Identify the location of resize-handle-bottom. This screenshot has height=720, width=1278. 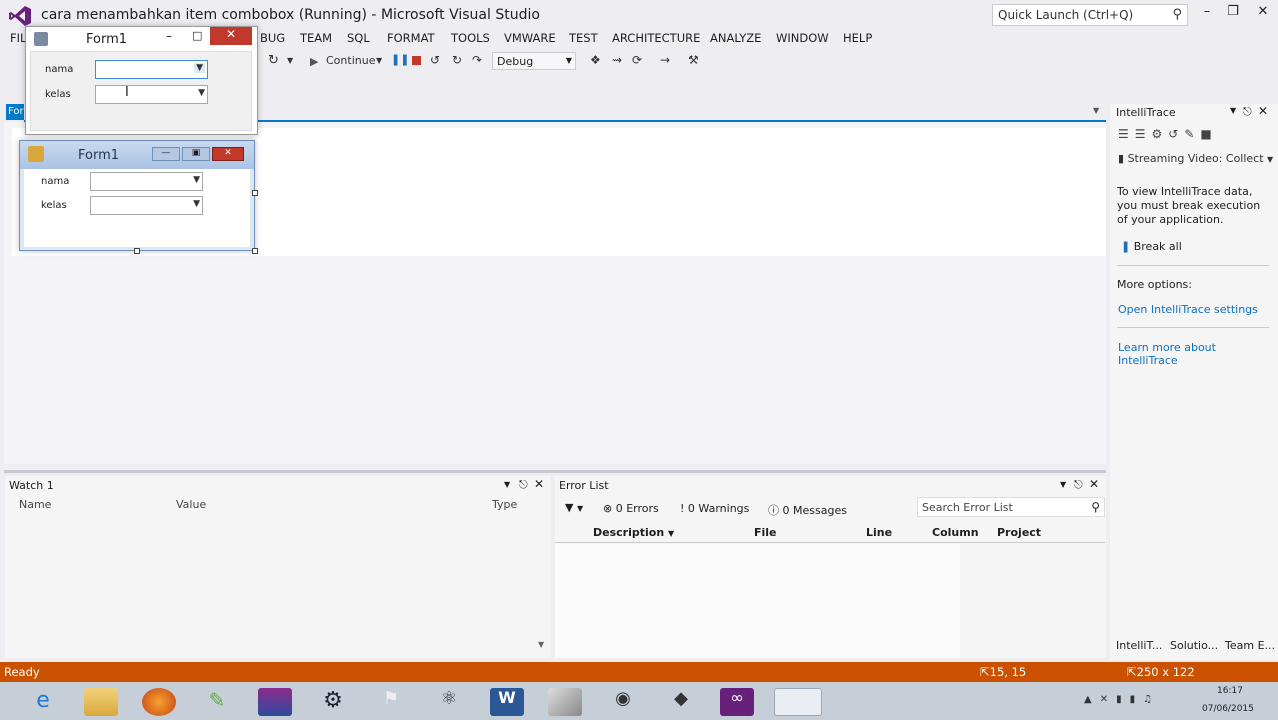
(137, 251).